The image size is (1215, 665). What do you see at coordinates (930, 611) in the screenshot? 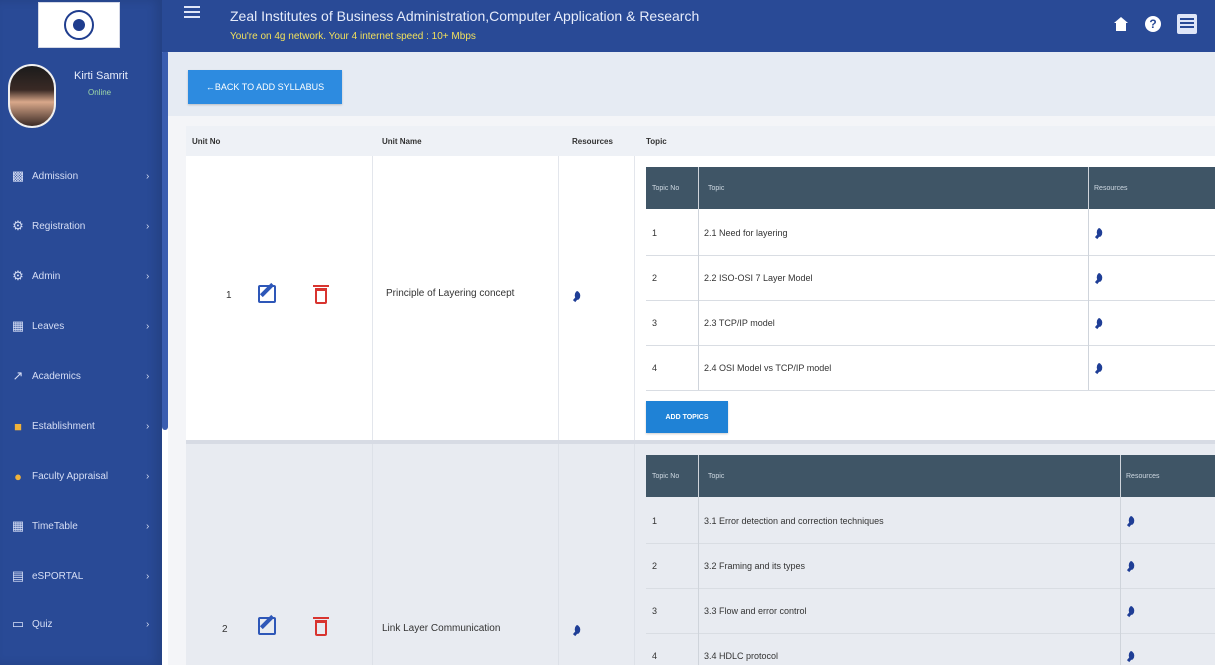
I see `topic-row: 3 3.3 Flow and error control` at bounding box center [930, 611].